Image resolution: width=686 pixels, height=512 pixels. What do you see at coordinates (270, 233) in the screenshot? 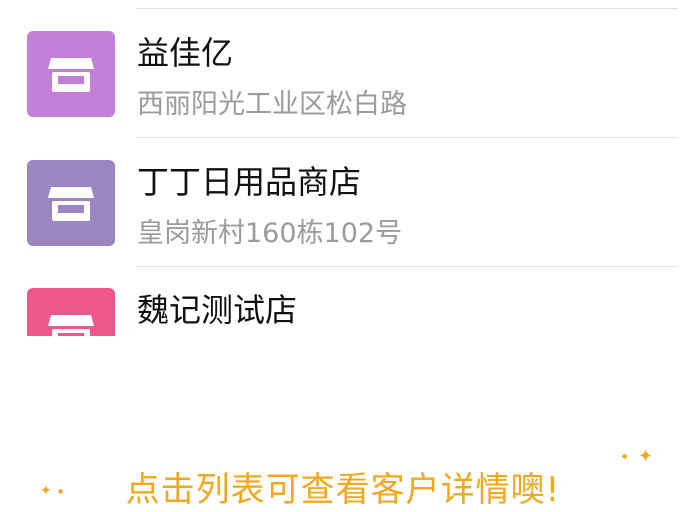
I see `store-address: 皇岗新村160栋102号` at bounding box center [270, 233].